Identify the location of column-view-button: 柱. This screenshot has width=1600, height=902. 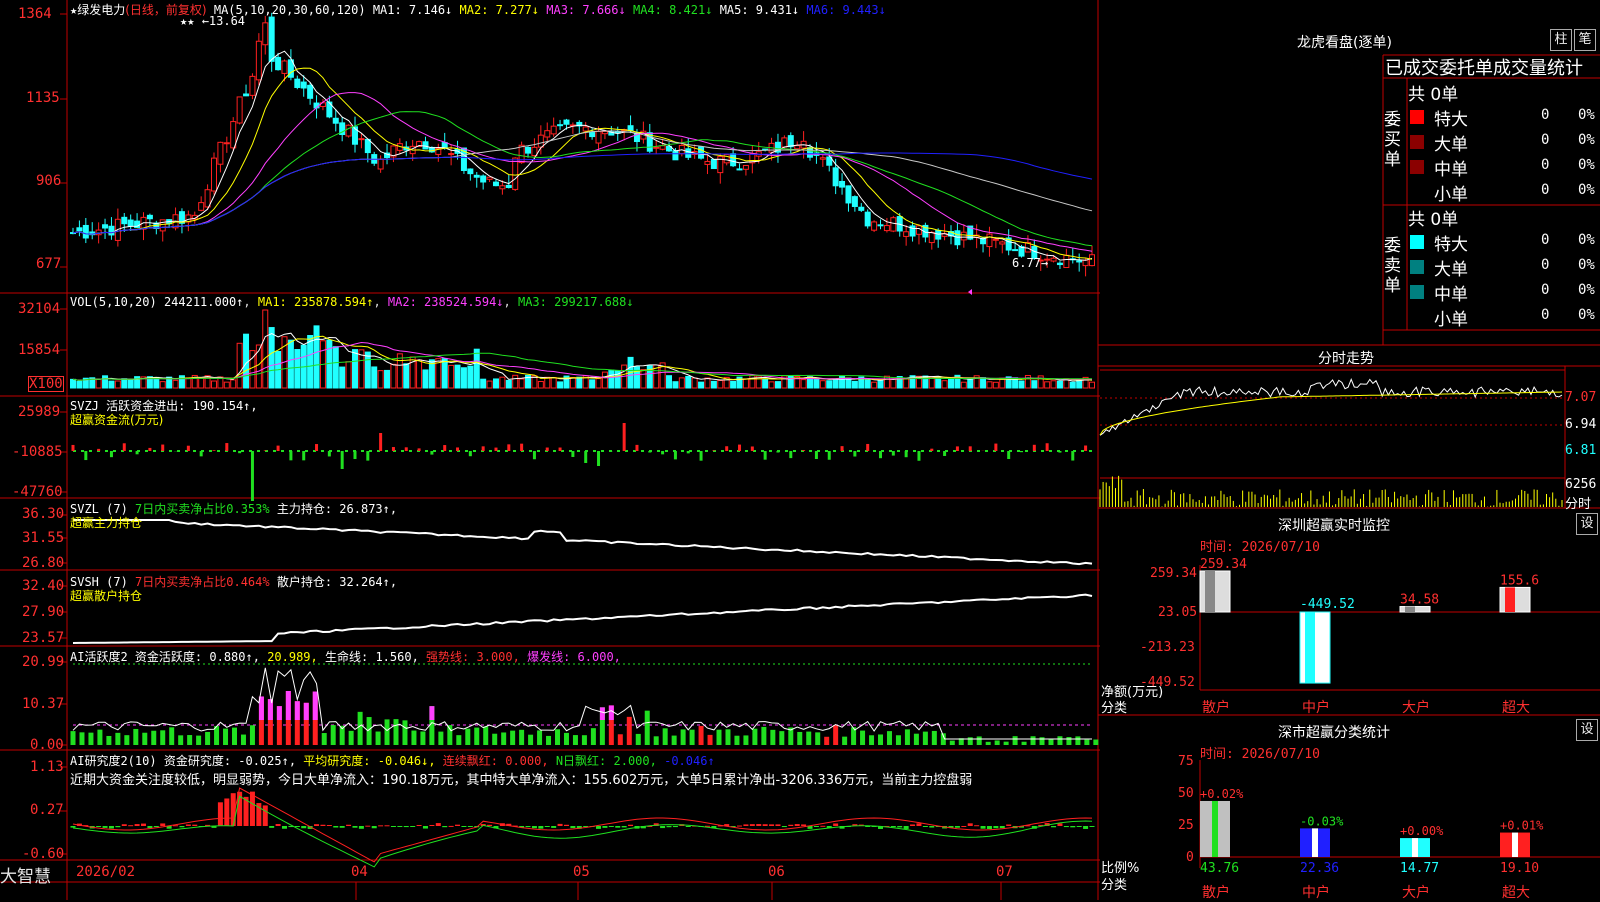
(1561, 40).